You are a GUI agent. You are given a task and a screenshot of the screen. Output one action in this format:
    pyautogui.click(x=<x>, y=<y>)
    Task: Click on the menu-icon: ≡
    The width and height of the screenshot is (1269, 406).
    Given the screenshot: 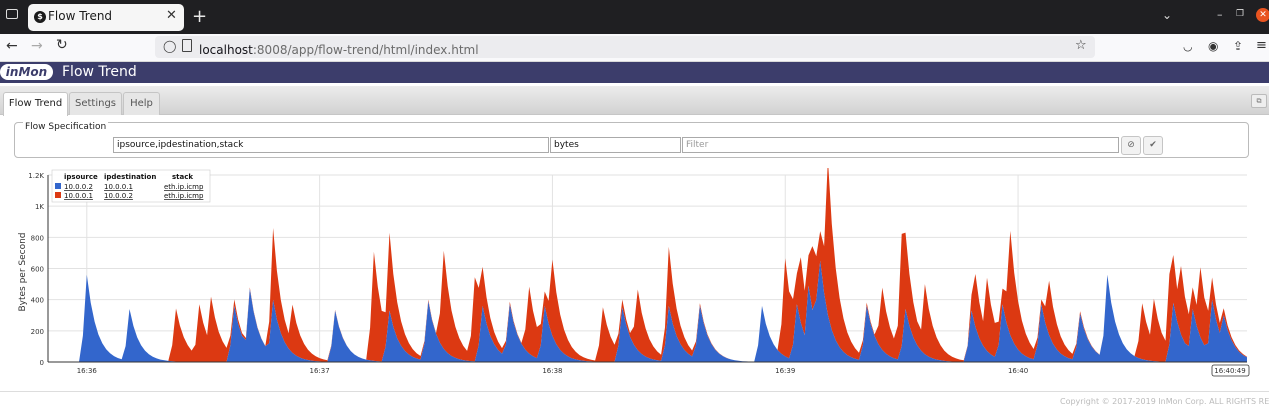 What is the action you would take?
    pyautogui.click(x=1261, y=45)
    